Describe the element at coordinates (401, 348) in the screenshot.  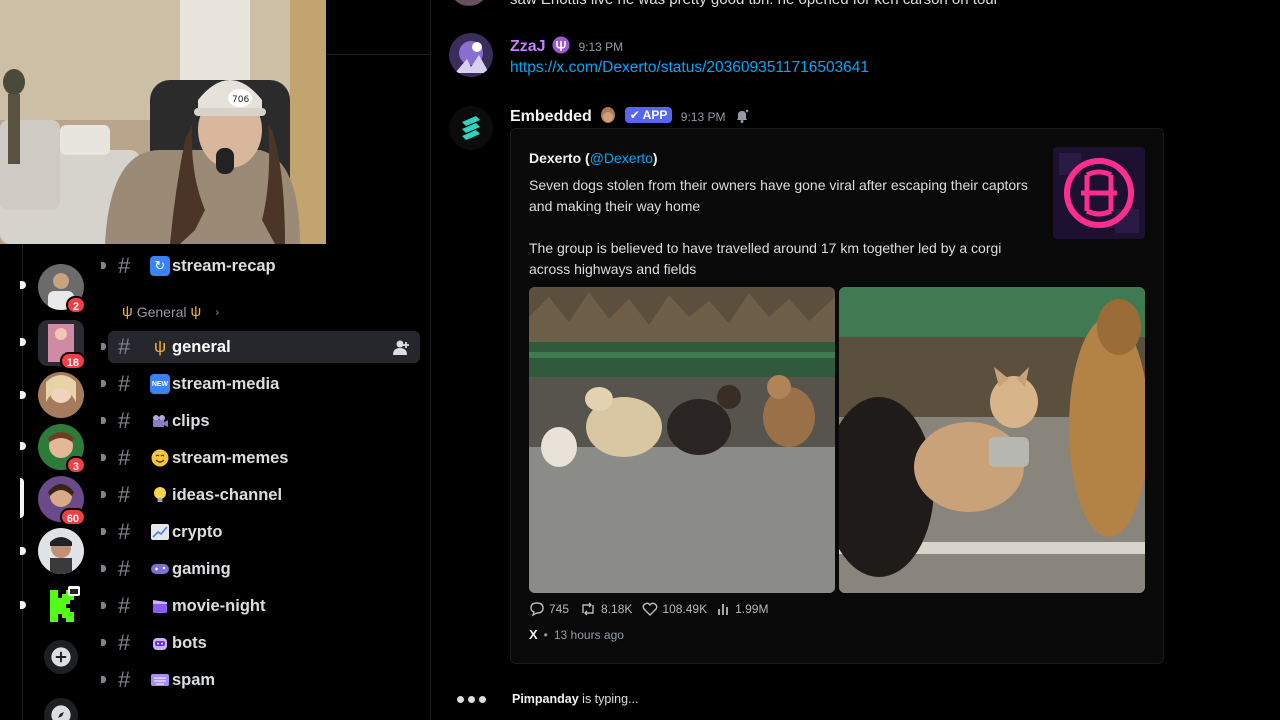
I see `invite-member-icon` at that location.